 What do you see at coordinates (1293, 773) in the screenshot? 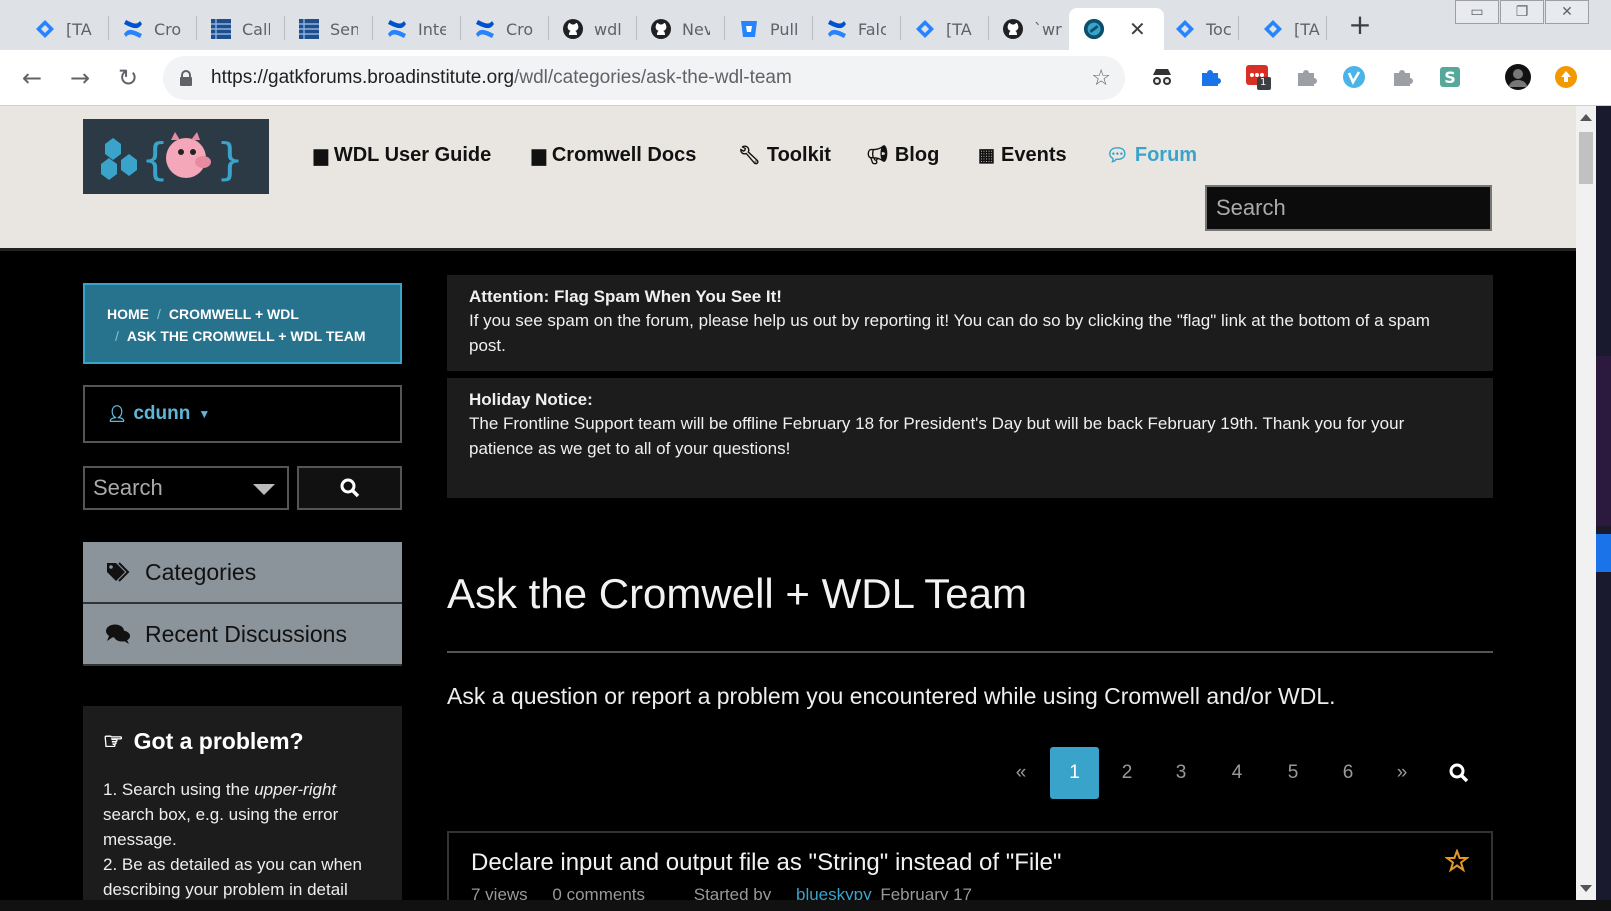
I see `pager-page: 5` at bounding box center [1293, 773].